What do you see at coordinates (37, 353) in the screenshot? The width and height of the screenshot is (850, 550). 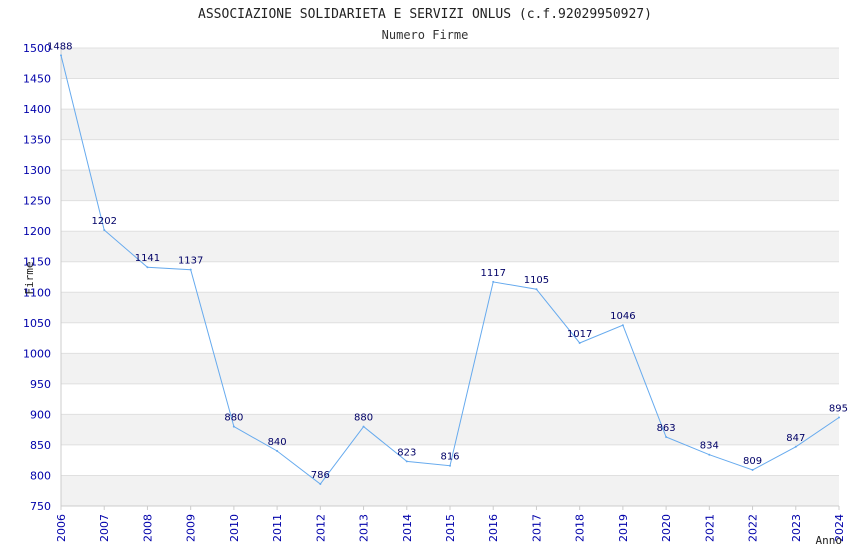 I see `y-tick-label: 1000` at bounding box center [37, 353].